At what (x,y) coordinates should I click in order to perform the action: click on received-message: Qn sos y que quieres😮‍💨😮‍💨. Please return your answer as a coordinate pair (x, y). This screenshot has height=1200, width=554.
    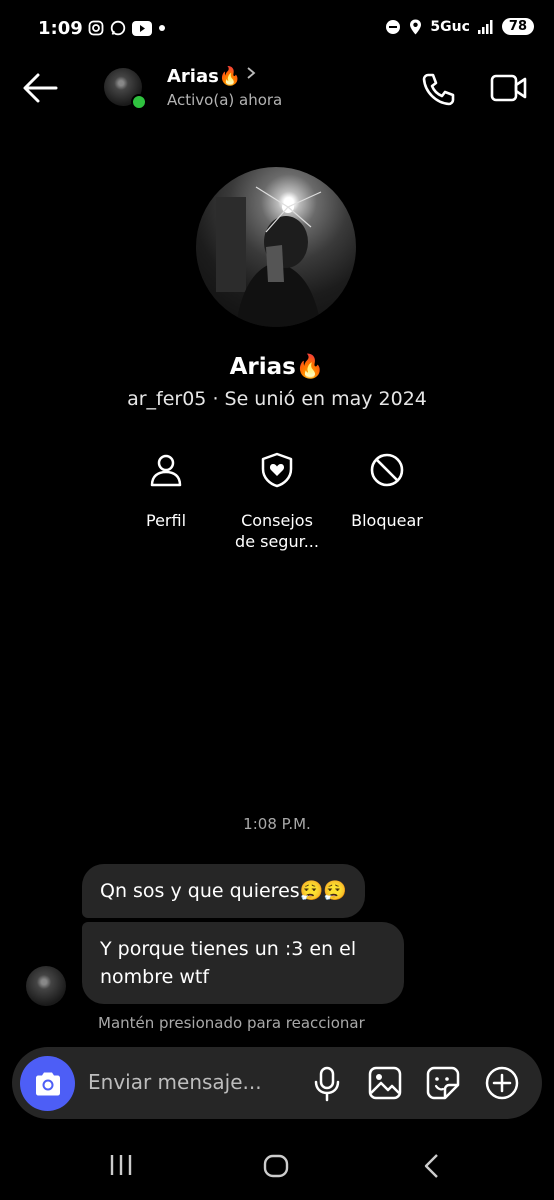
    Looking at the image, I should click on (223, 891).